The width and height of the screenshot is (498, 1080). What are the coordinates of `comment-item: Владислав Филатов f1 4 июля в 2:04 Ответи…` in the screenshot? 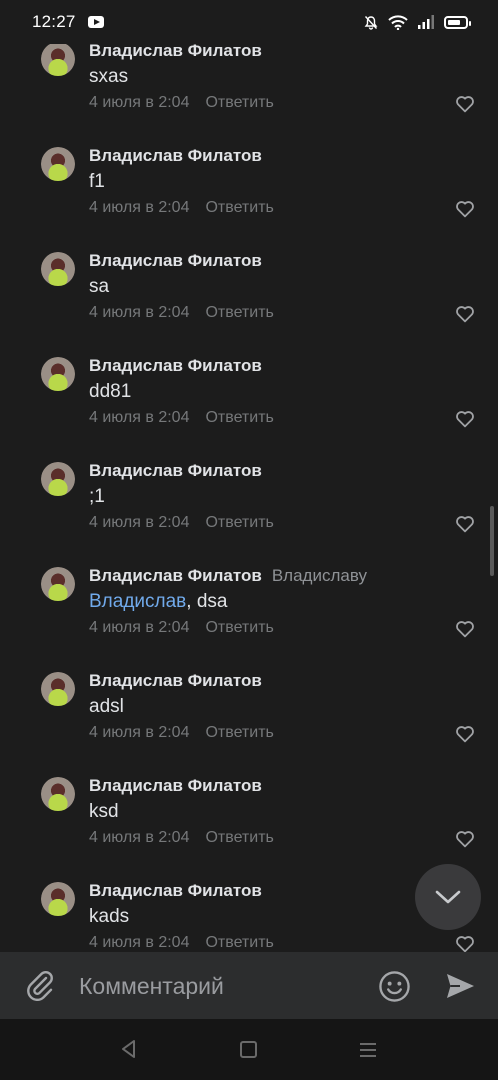 It's located at (249, 203).